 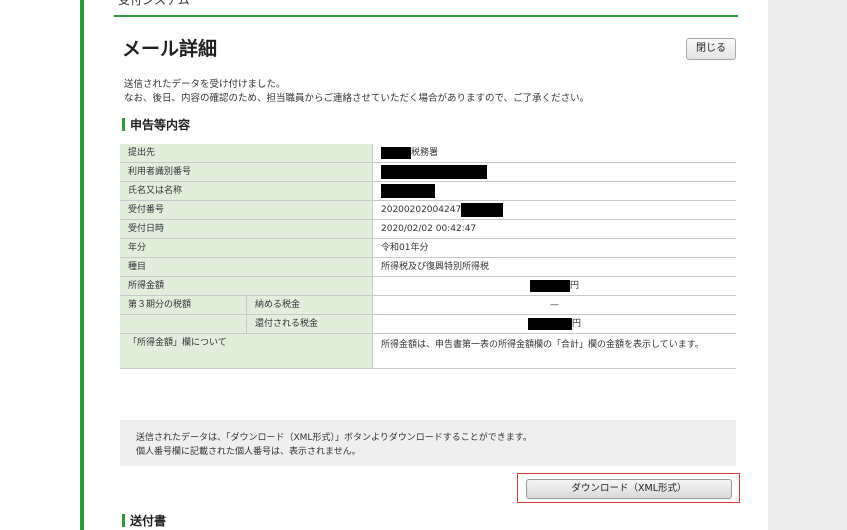 I want to click on table-row: 受付日時 2020/02/02 00:42:47, so click(x=428, y=229).